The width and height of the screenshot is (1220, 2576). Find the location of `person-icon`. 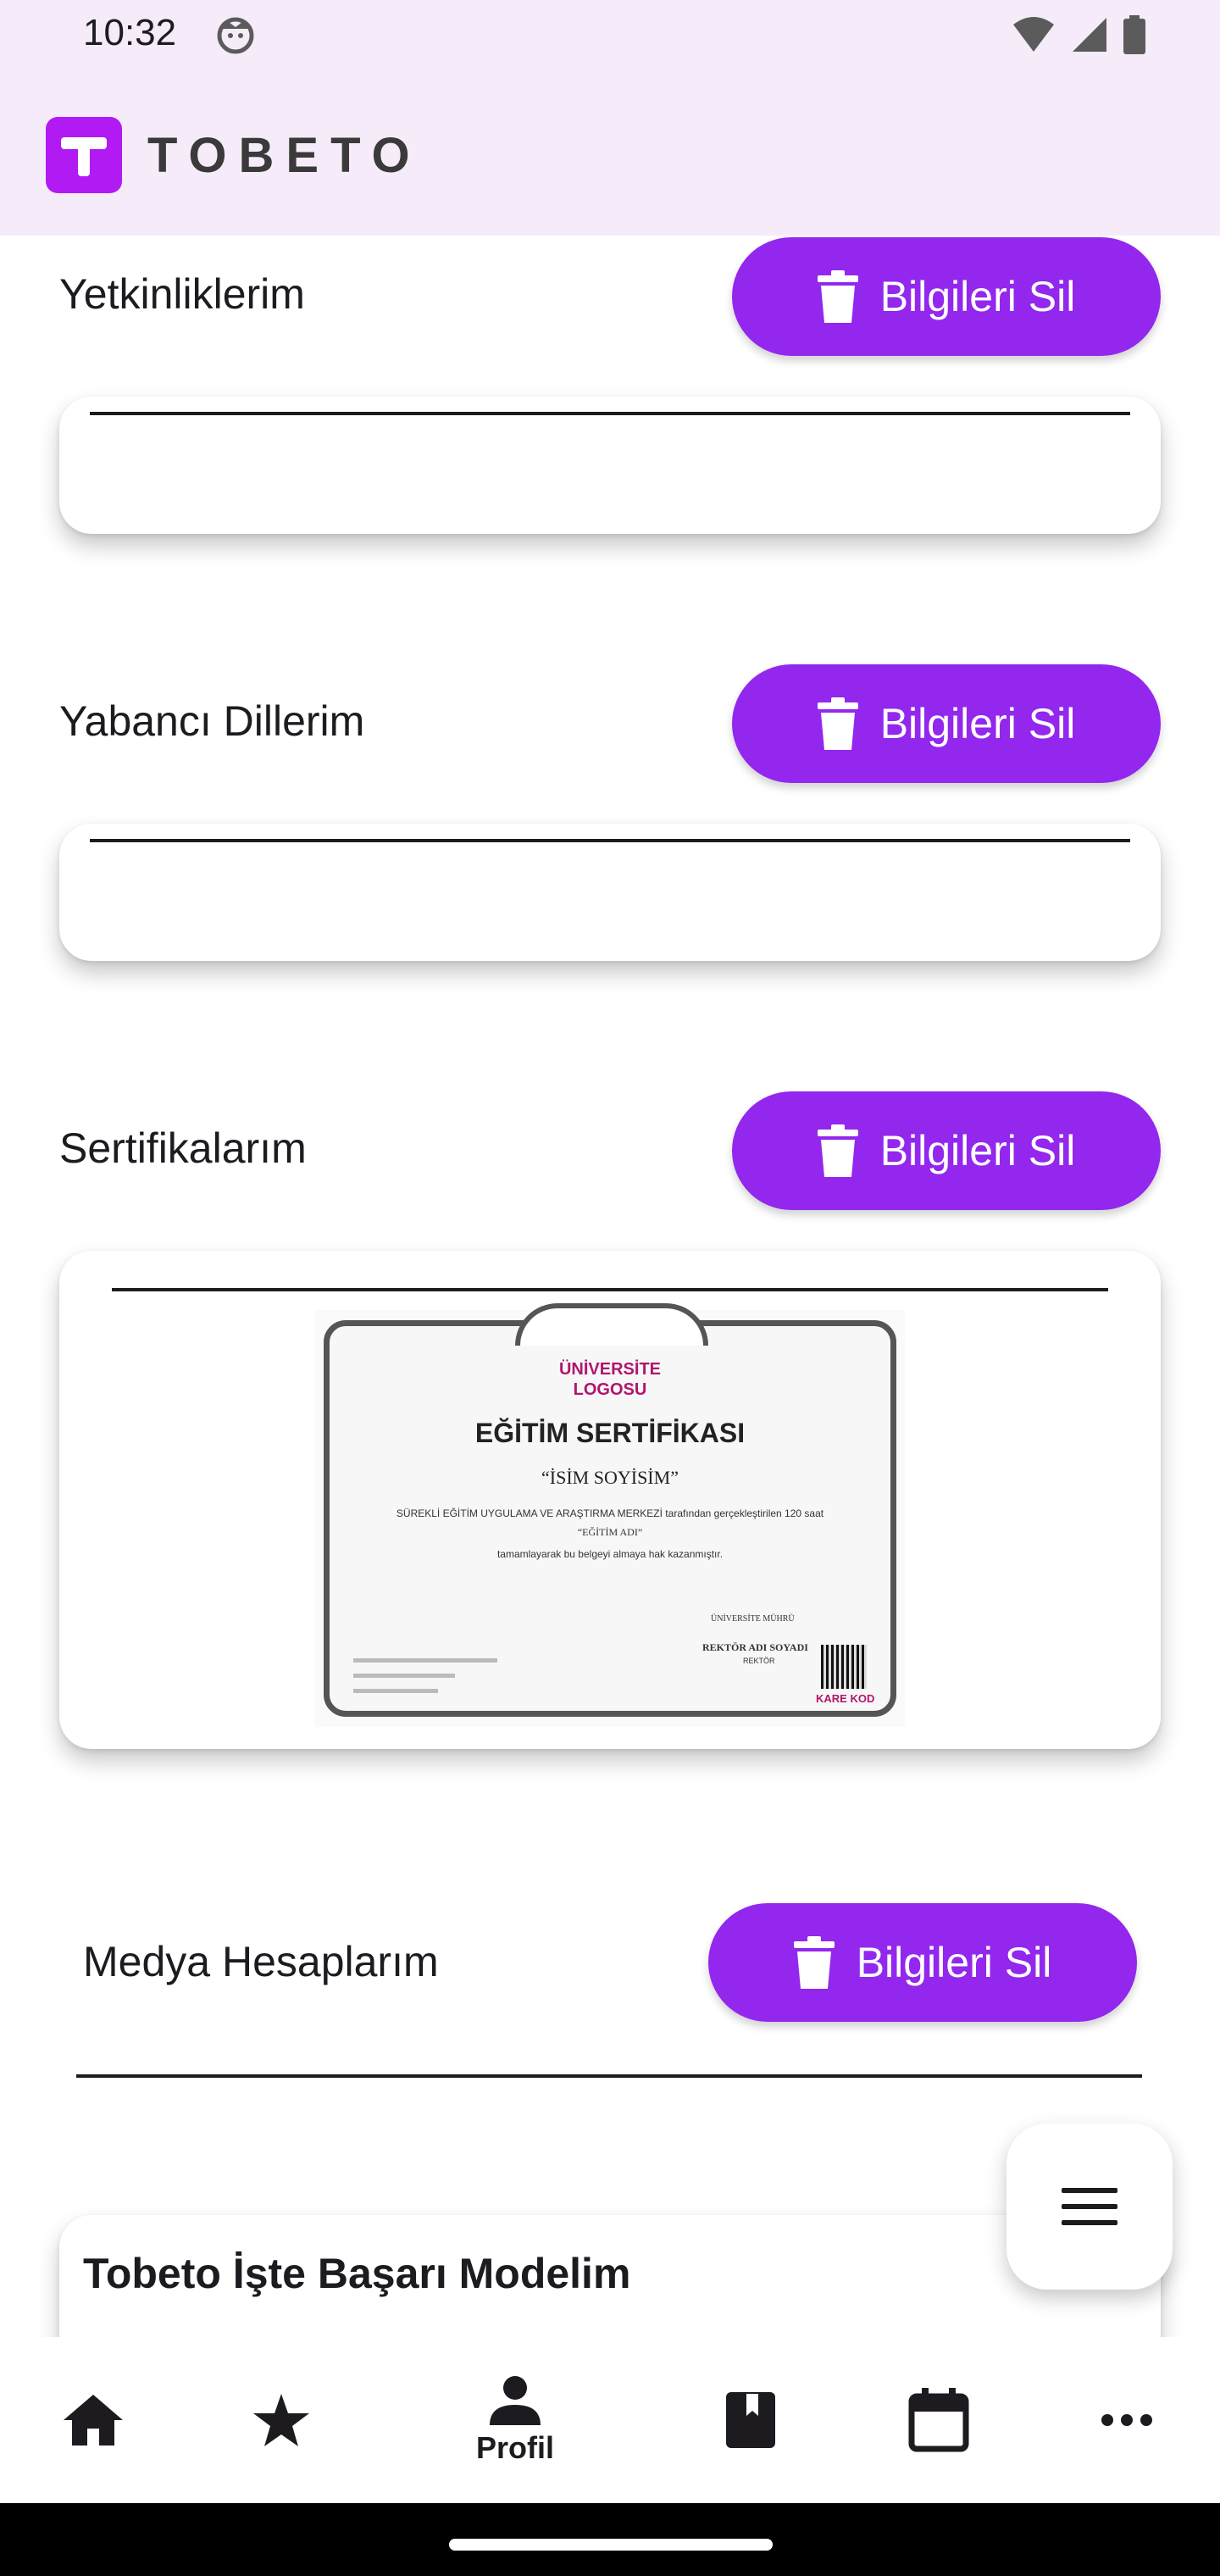

person-icon is located at coordinates (515, 2400).